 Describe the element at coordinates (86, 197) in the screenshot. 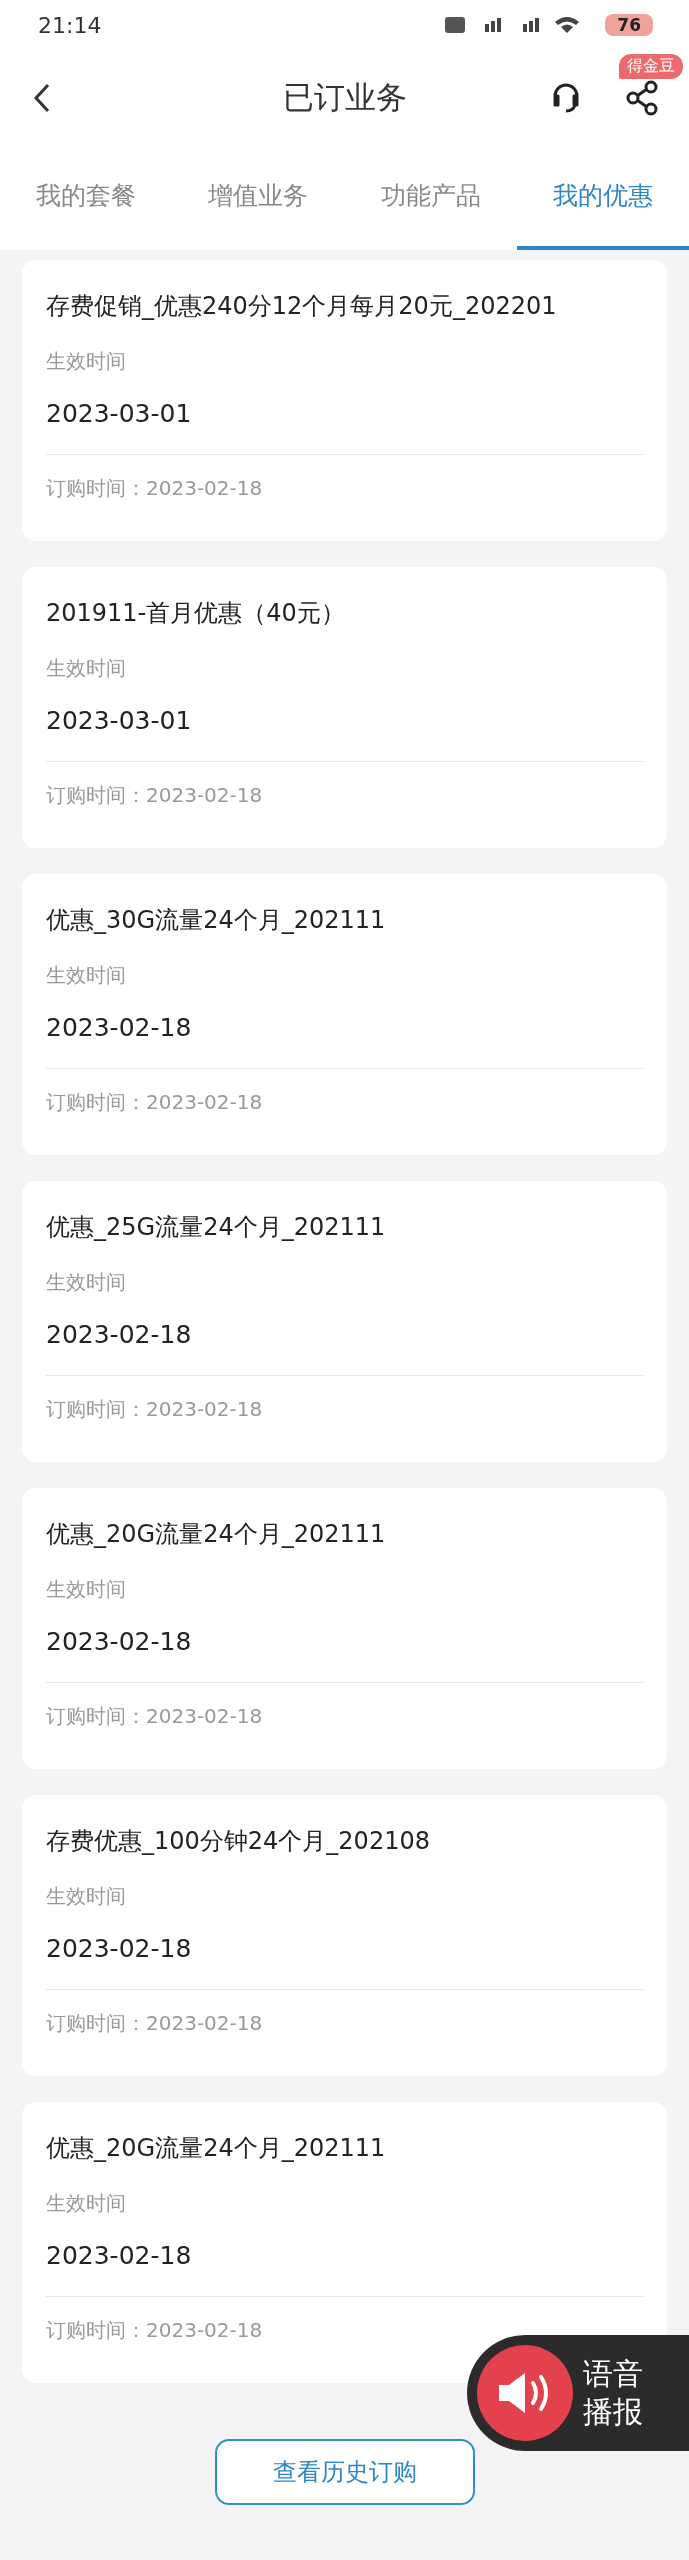

I see `tab: 我的套餐` at that location.